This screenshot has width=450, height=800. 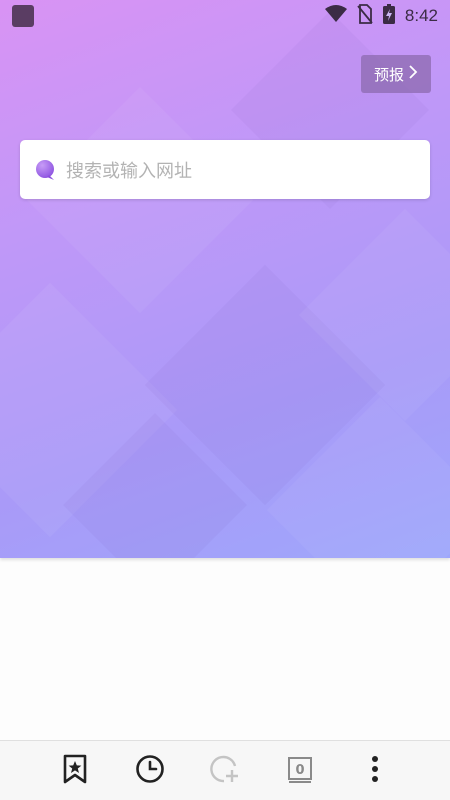 I want to click on battery-charging-icon, so click(x=388, y=16).